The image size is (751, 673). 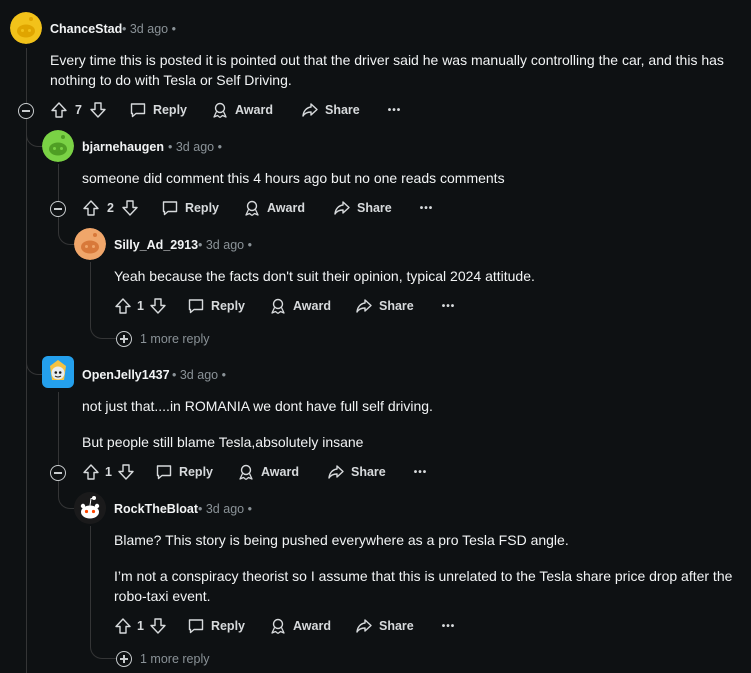 I want to click on expand-plus-icon, so click(x=124, y=659).